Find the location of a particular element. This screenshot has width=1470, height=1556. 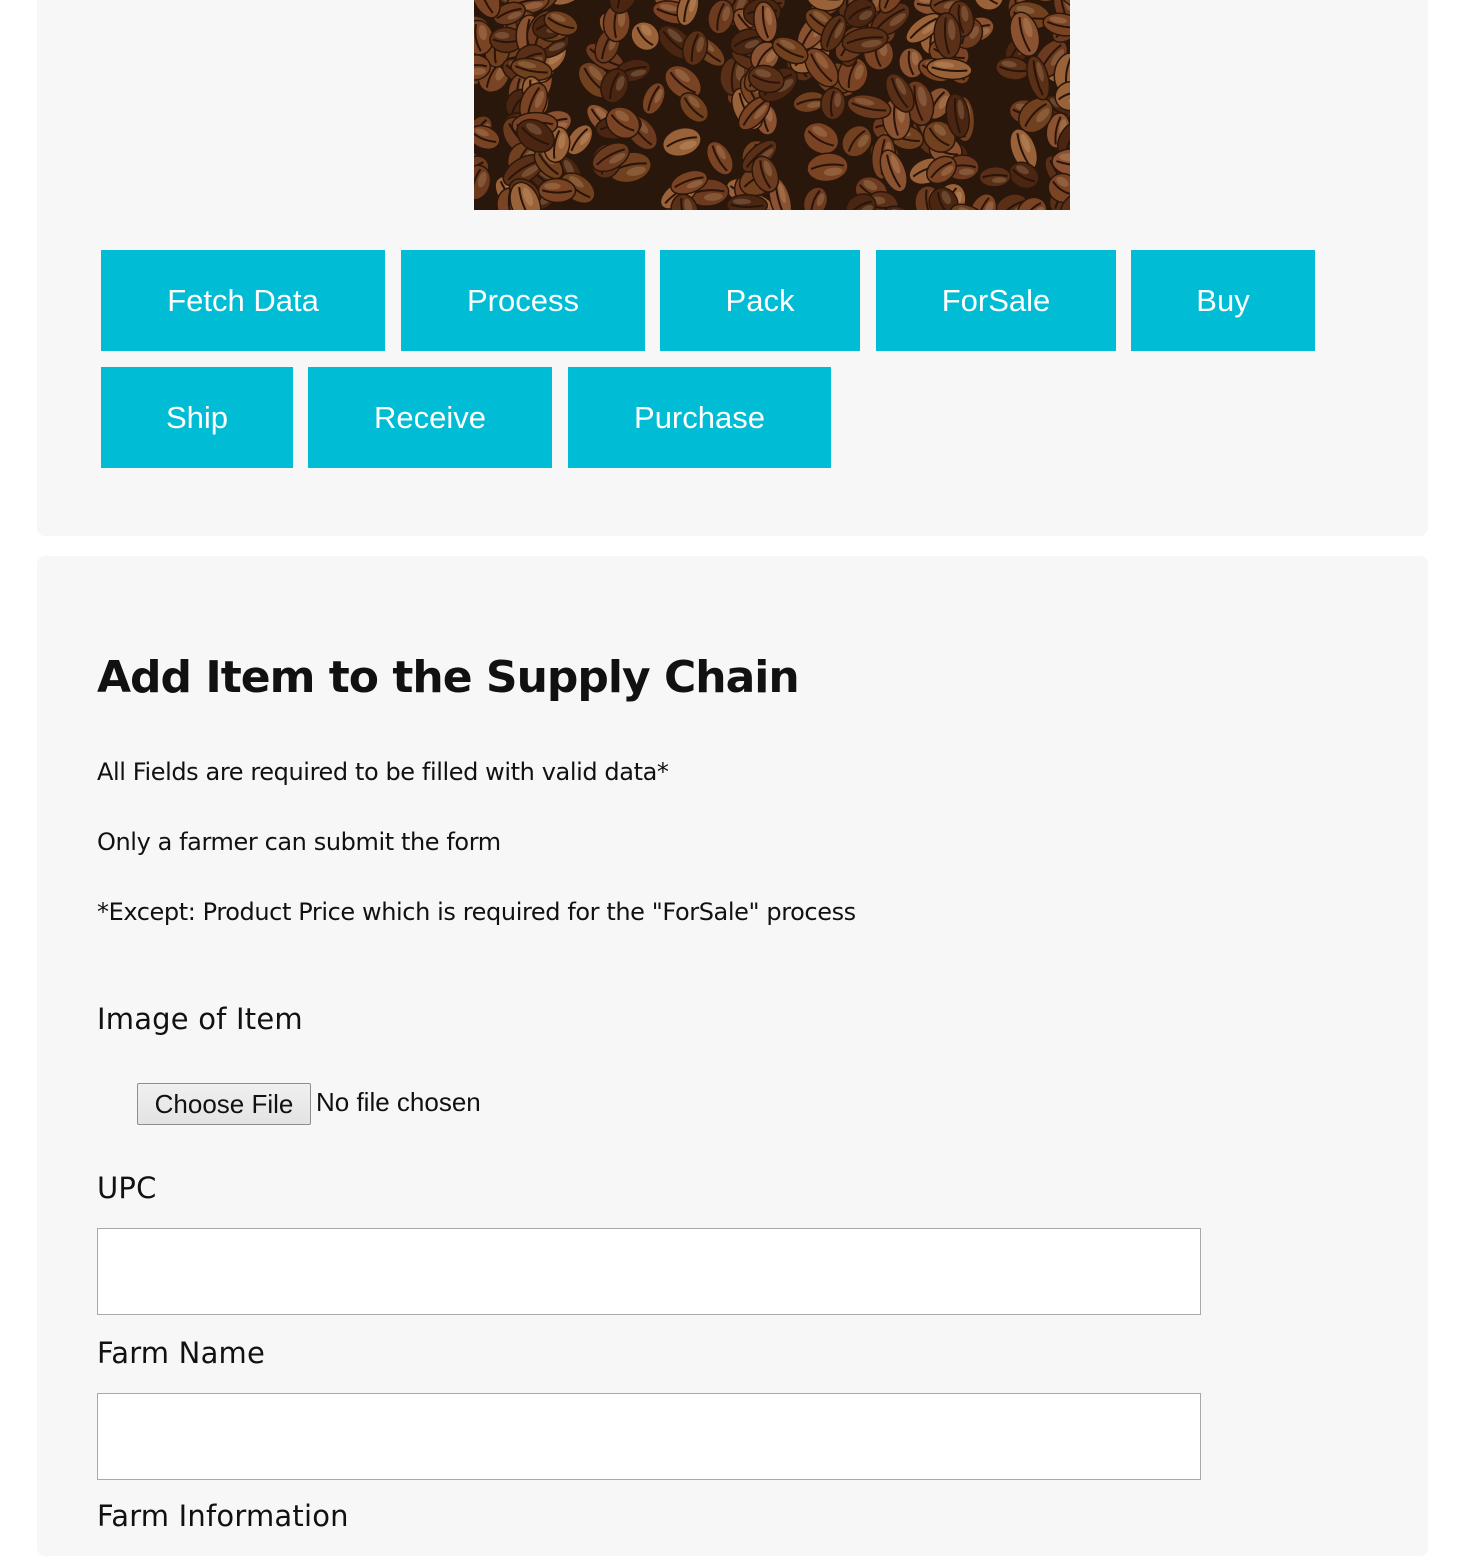

receive-button: Receive is located at coordinates (430, 417).